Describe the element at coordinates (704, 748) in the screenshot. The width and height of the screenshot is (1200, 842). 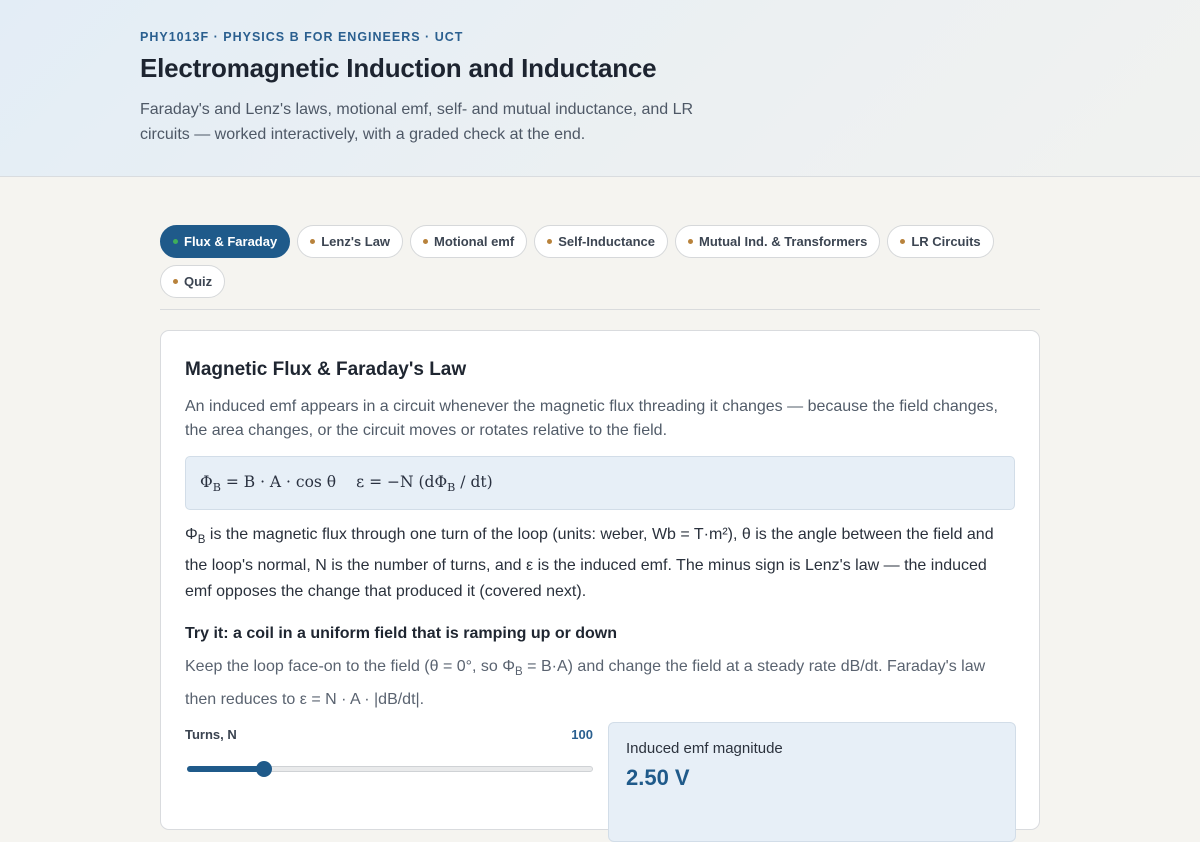
I see `result-label: Induced emf magnitude` at that location.